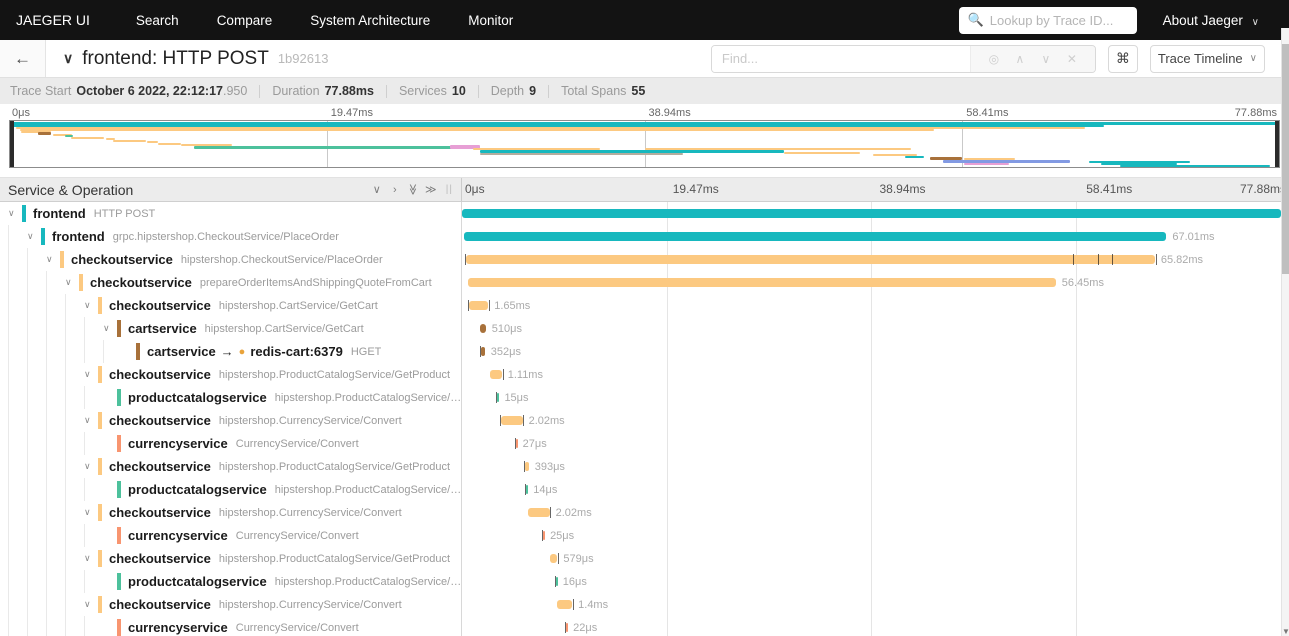 This screenshot has width=1289, height=636. I want to click on span-bar-cell: 56.45ms, so click(871, 282).